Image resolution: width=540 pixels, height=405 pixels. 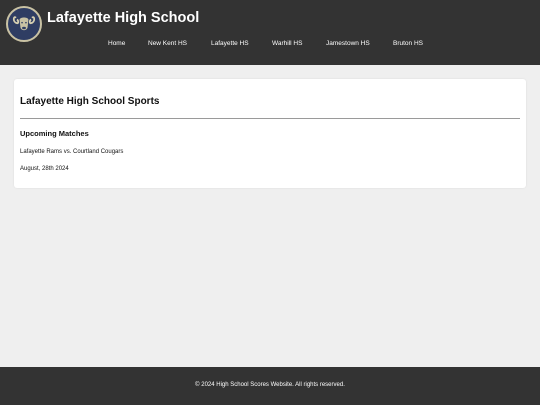 I want to click on ram-logo-graphic, so click(x=24, y=24).